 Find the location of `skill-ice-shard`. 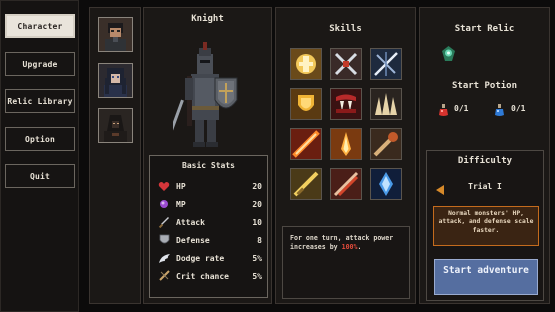

skill-ice-shard is located at coordinates (386, 184).